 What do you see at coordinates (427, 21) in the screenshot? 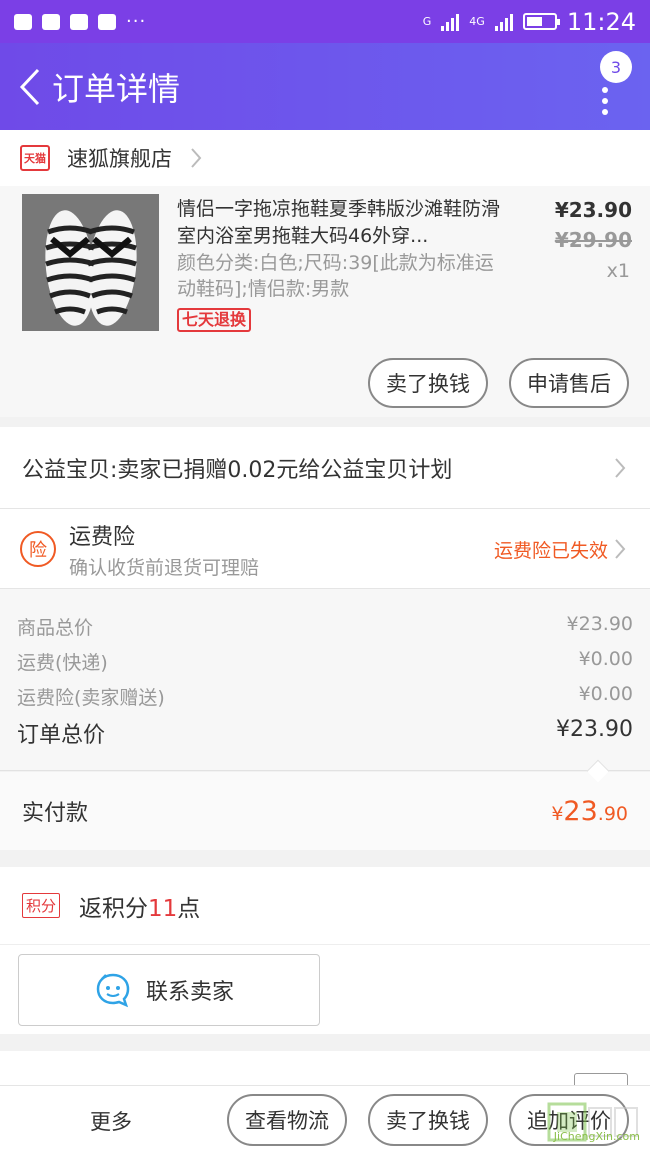
I see `network-type-1: G` at bounding box center [427, 21].